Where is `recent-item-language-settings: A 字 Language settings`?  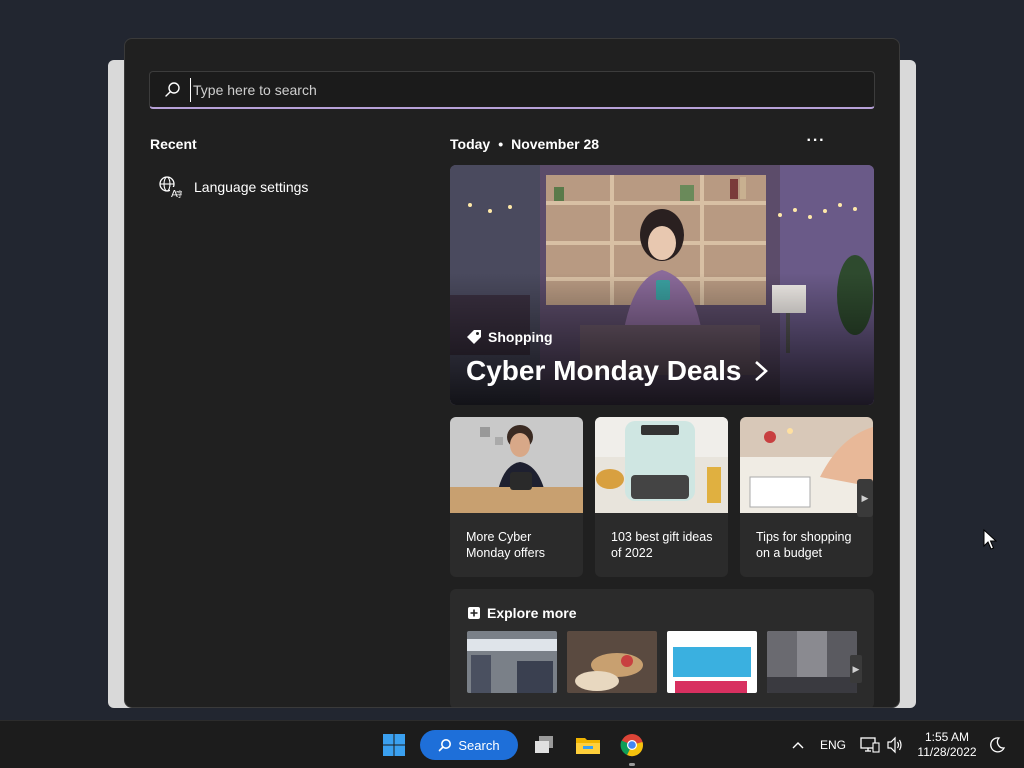
recent-item-language-settings: A 字 Language settings is located at coordinates (280, 187).